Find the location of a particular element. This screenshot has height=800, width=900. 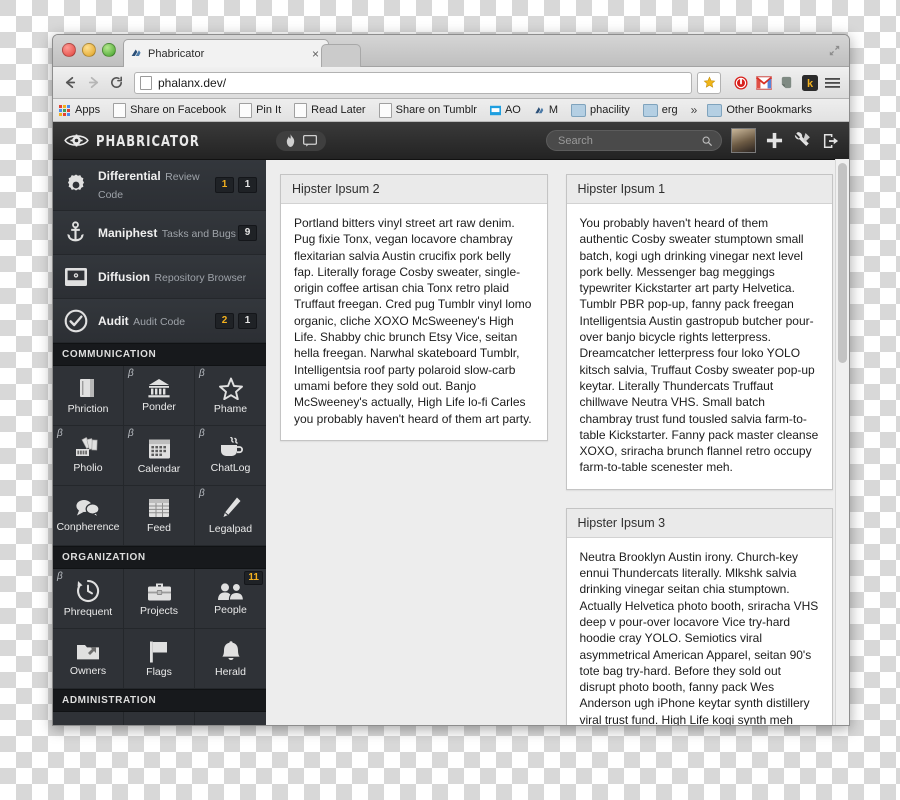

tile-feed: Feed is located at coordinates (159, 516).